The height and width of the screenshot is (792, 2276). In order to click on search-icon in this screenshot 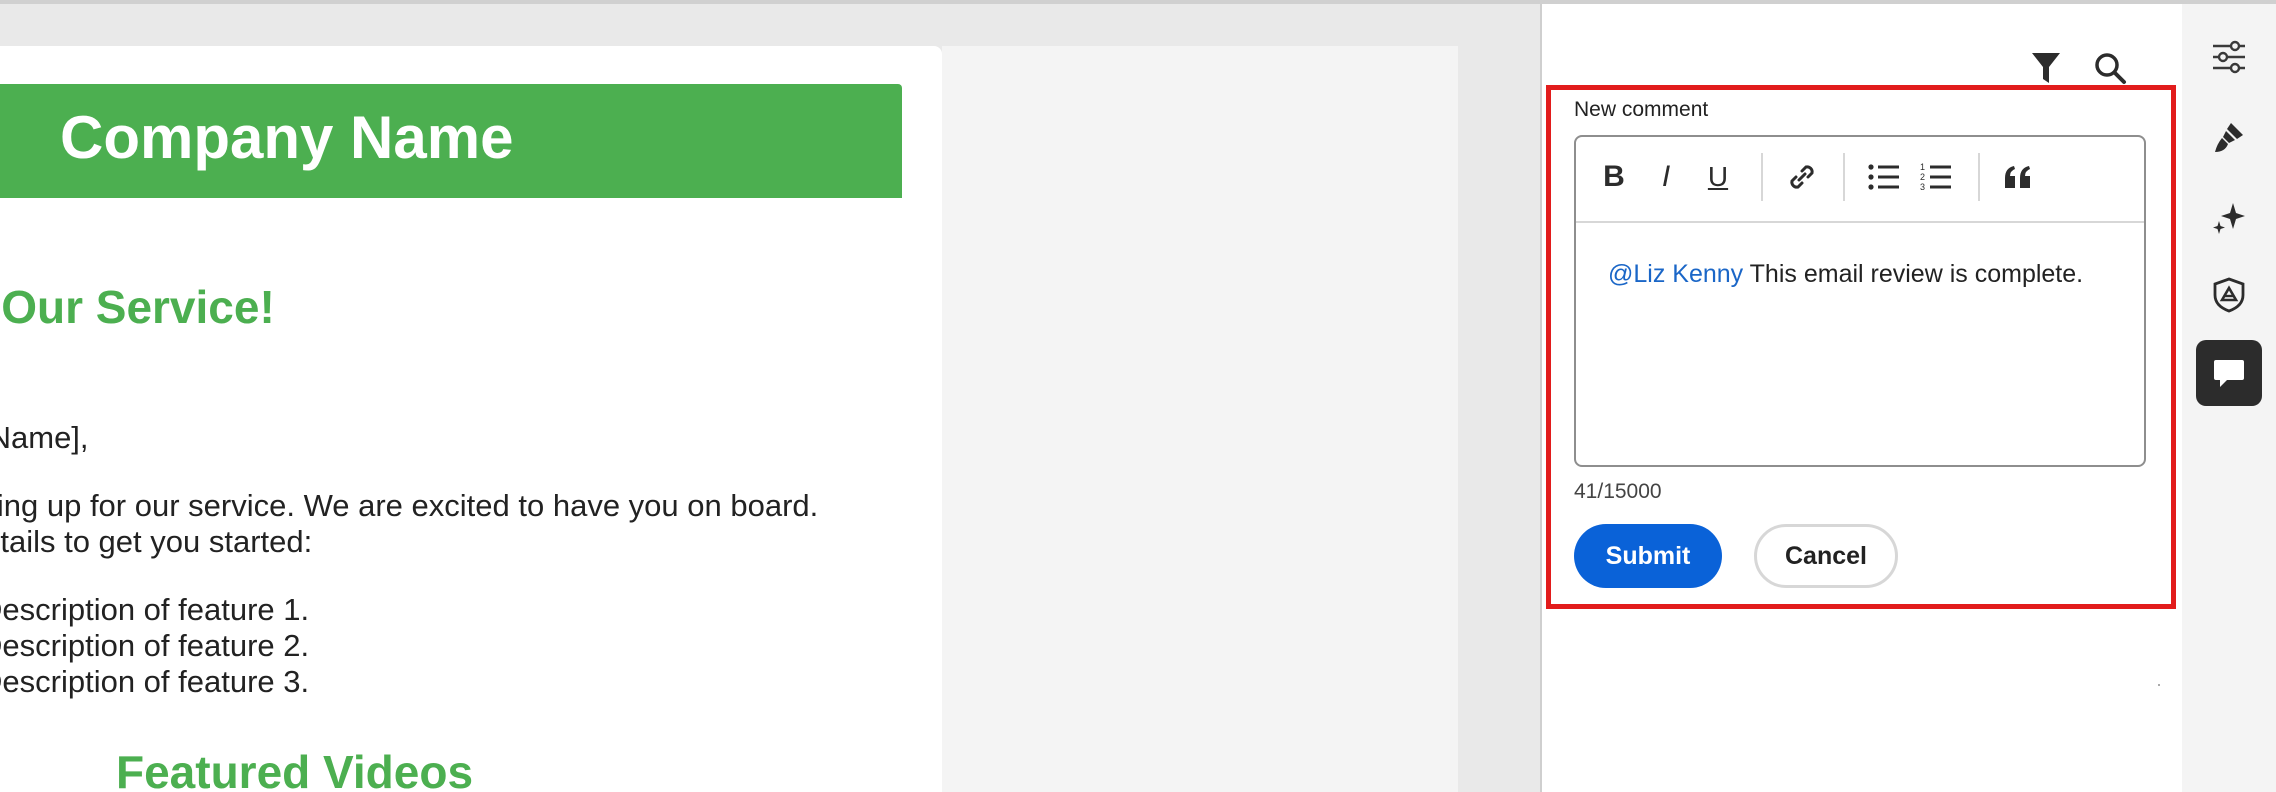, I will do `click(2110, 68)`.